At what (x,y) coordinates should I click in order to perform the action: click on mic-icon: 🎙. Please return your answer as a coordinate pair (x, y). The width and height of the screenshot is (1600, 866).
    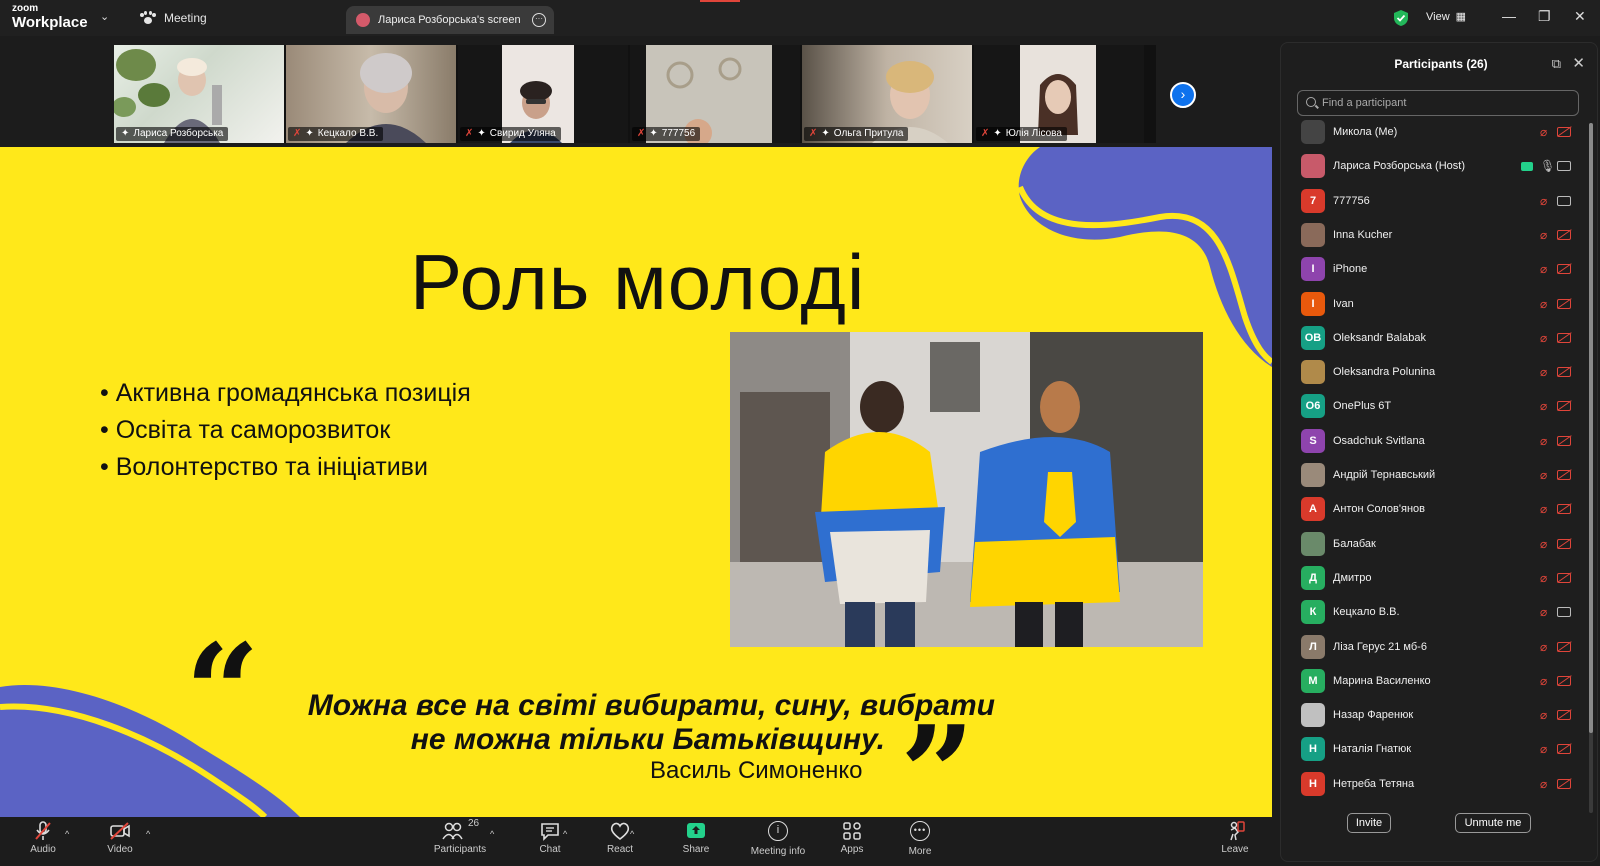
    Looking at the image, I should click on (1547, 166).